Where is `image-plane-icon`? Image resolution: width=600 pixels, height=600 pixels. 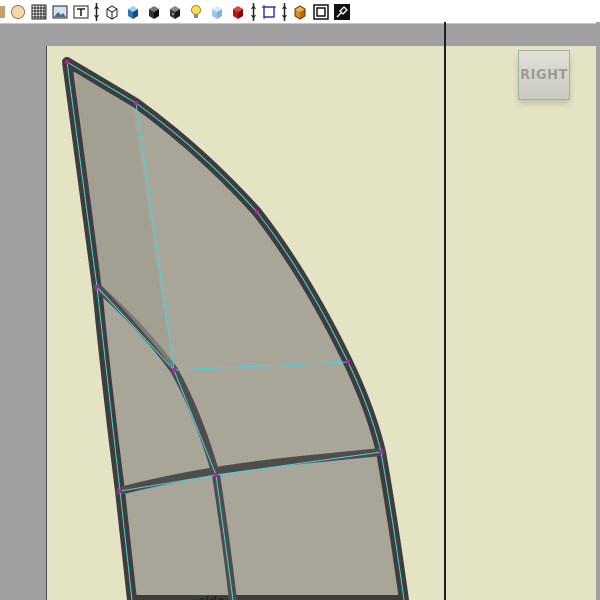 image-plane-icon is located at coordinates (60, 11).